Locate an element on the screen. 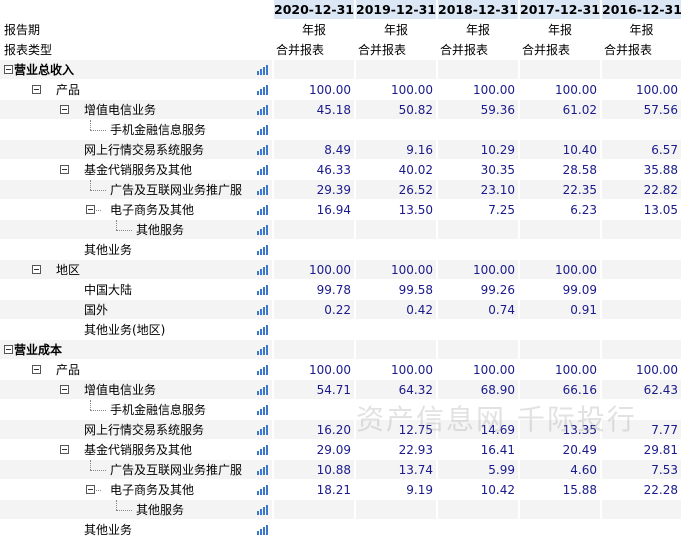 This screenshot has width=684, height=546. value-cell: 29.39 is located at coordinates (313, 190).